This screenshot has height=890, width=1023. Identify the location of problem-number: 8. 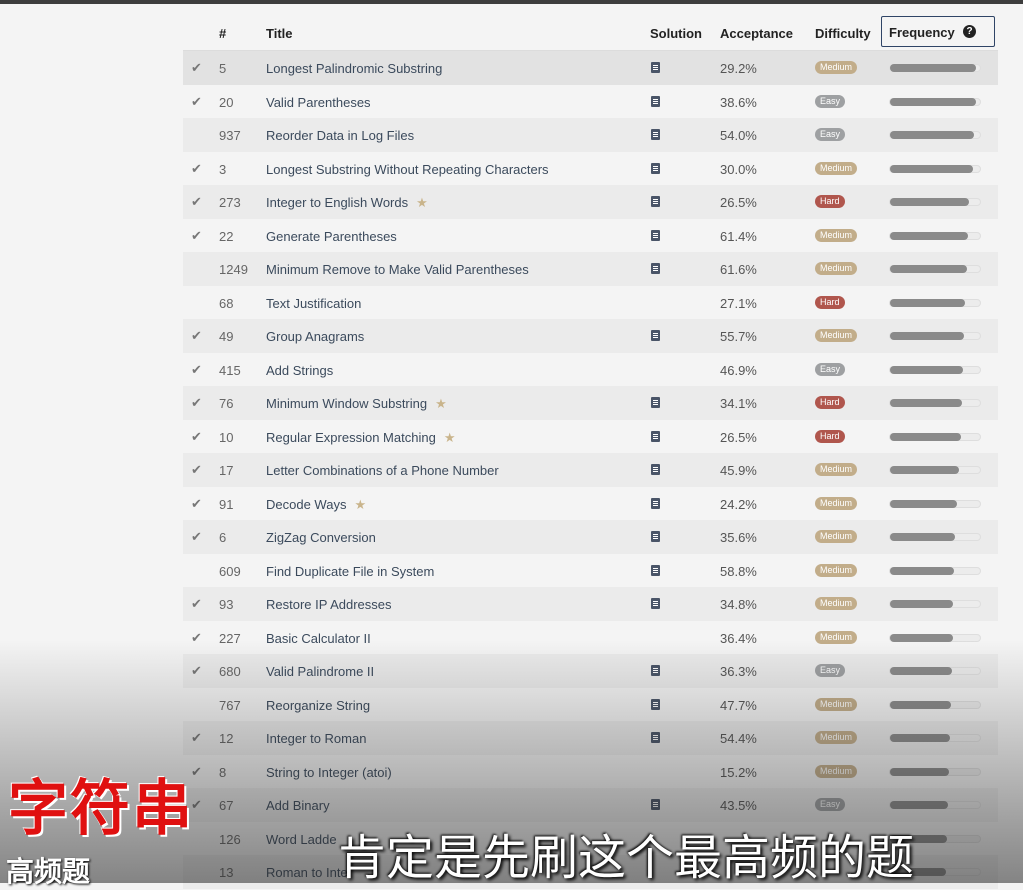
(223, 772).